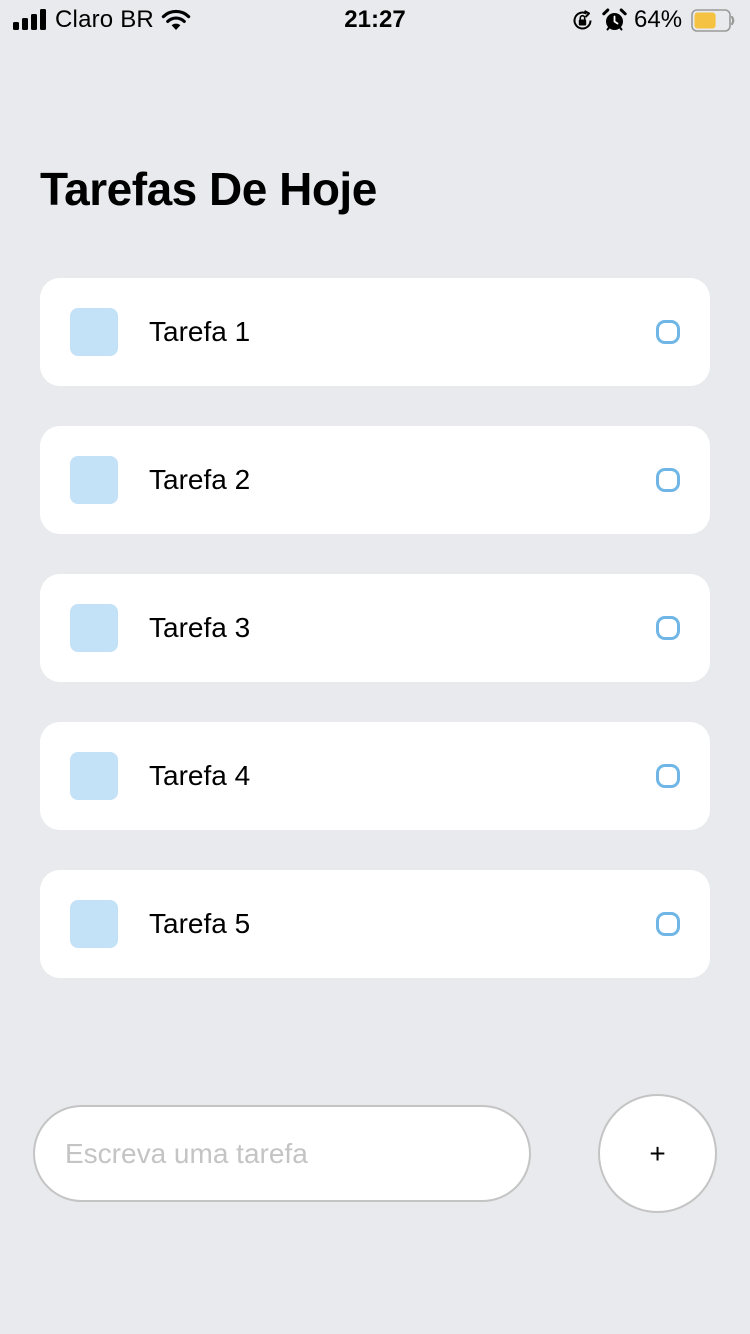 The height and width of the screenshot is (1334, 750). I want to click on battery-icon, so click(713, 20).